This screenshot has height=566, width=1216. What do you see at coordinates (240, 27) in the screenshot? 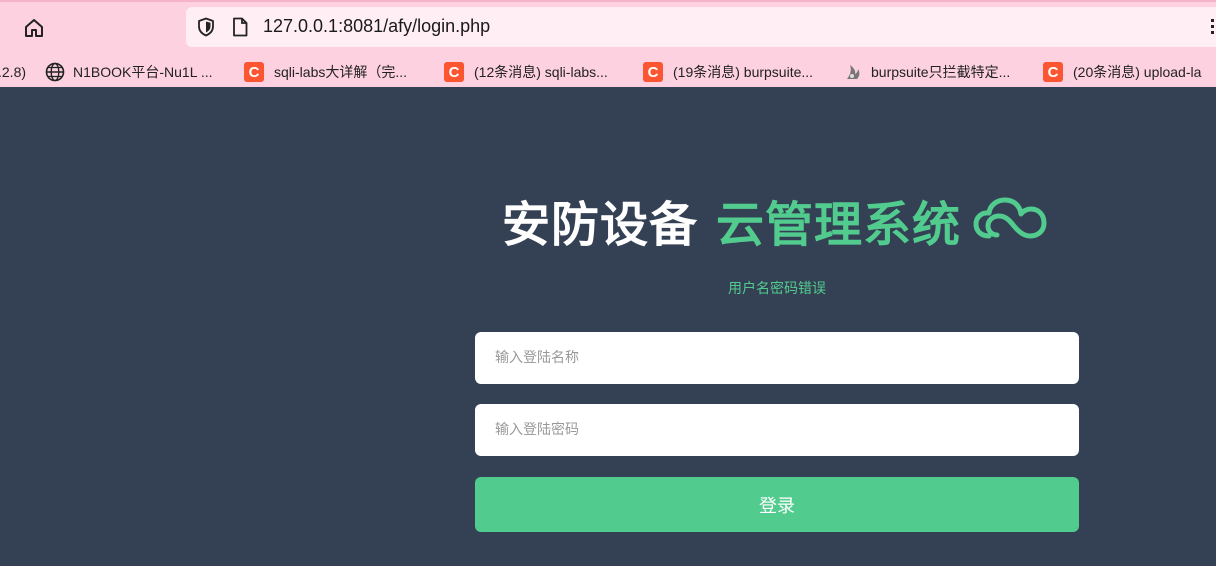
I see `page-icon` at bounding box center [240, 27].